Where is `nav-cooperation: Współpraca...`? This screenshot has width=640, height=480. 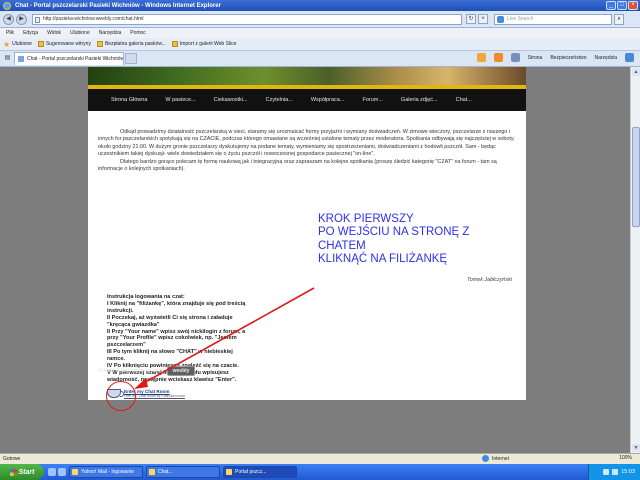 nav-cooperation: Współpraca... is located at coordinates (328, 100).